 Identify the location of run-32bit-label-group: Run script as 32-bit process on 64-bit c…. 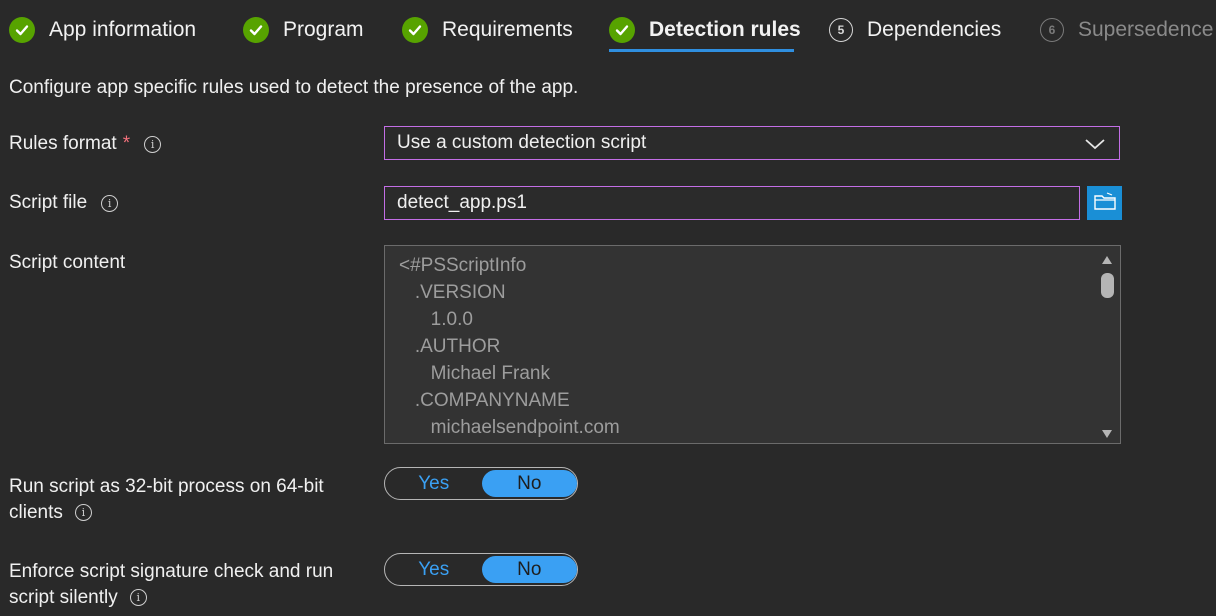
(189, 500).